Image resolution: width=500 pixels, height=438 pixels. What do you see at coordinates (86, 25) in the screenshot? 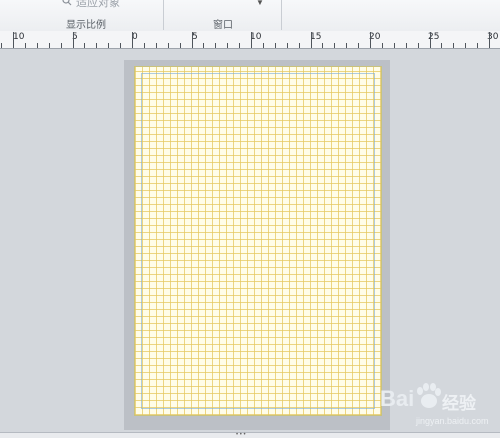
I see `zoom-group-label: 显示比例` at bounding box center [86, 25].